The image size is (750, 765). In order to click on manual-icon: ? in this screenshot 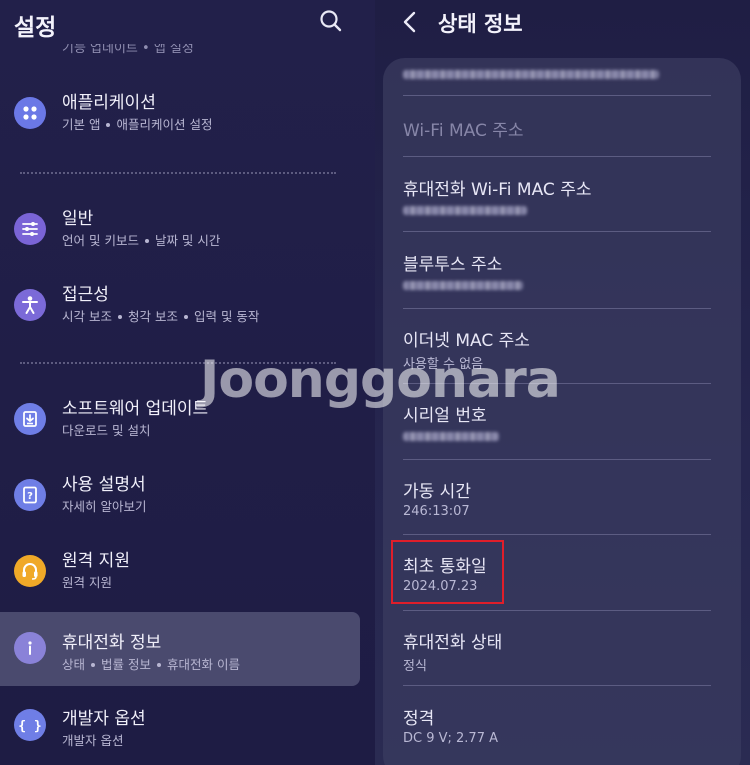, I will do `click(30, 495)`.